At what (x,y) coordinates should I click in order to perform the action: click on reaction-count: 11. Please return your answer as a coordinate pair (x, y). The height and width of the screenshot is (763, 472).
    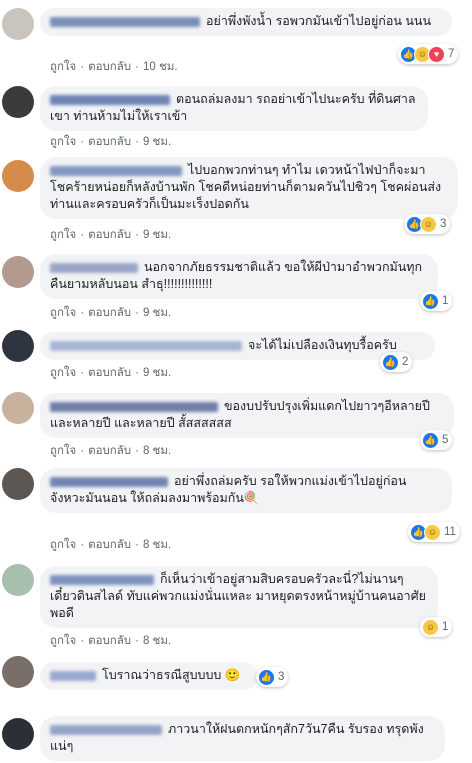
    Looking at the image, I should click on (450, 532).